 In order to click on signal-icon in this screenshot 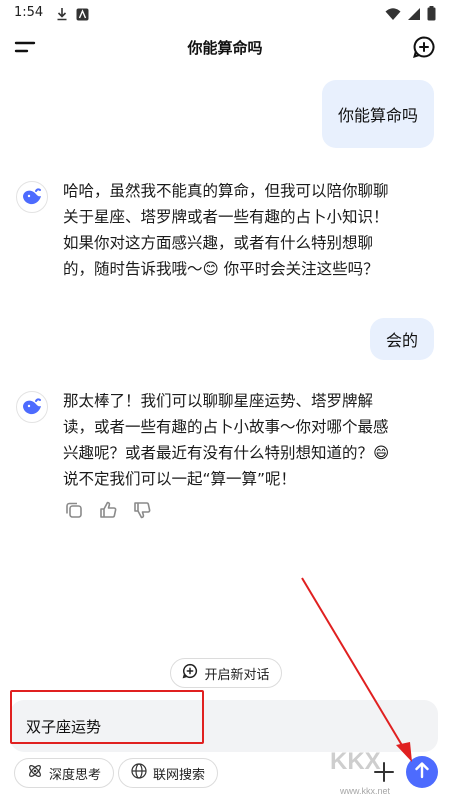, I will do `click(414, 15)`.